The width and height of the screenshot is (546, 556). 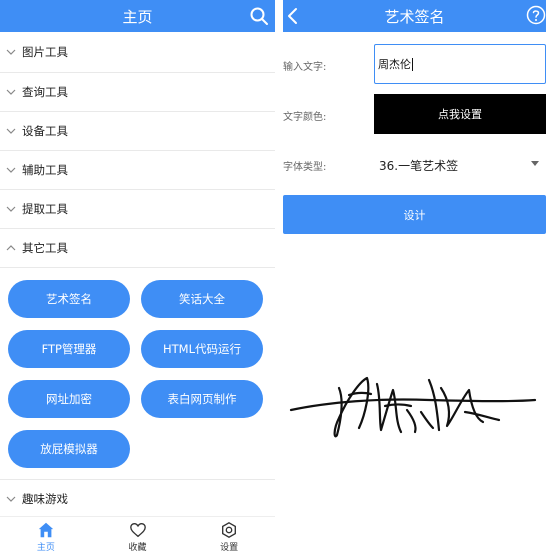 What do you see at coordinates (460, 64) in the screenshot?
I see `signature-text-input: 周杰伦` at bounding box center [460, 64].